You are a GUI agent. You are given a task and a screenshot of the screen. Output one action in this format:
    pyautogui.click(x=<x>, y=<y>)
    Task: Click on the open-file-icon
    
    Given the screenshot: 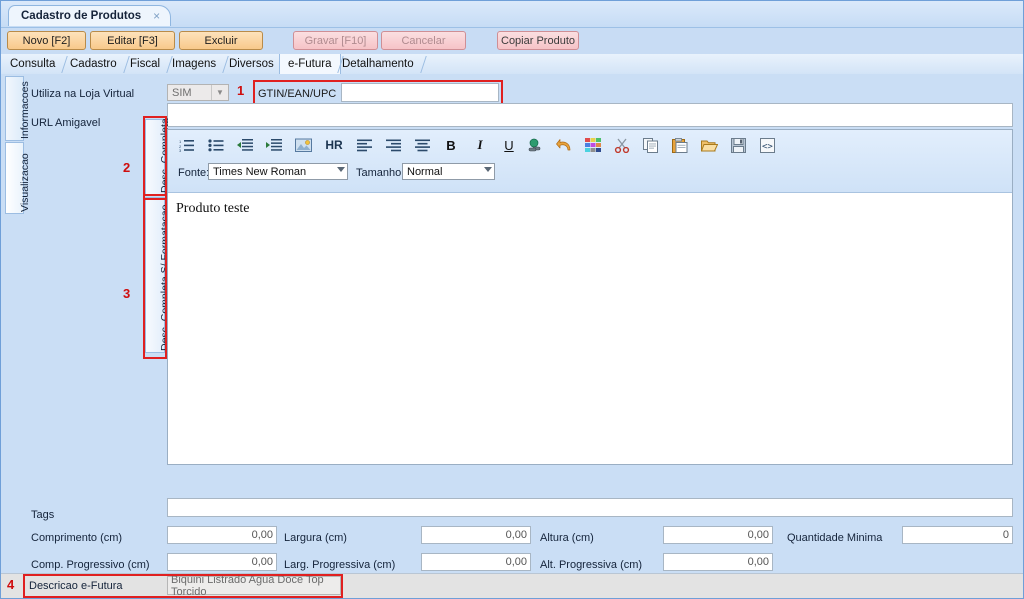 What is the action you would take?
    pyautogui.click(x=709, y=145)
    